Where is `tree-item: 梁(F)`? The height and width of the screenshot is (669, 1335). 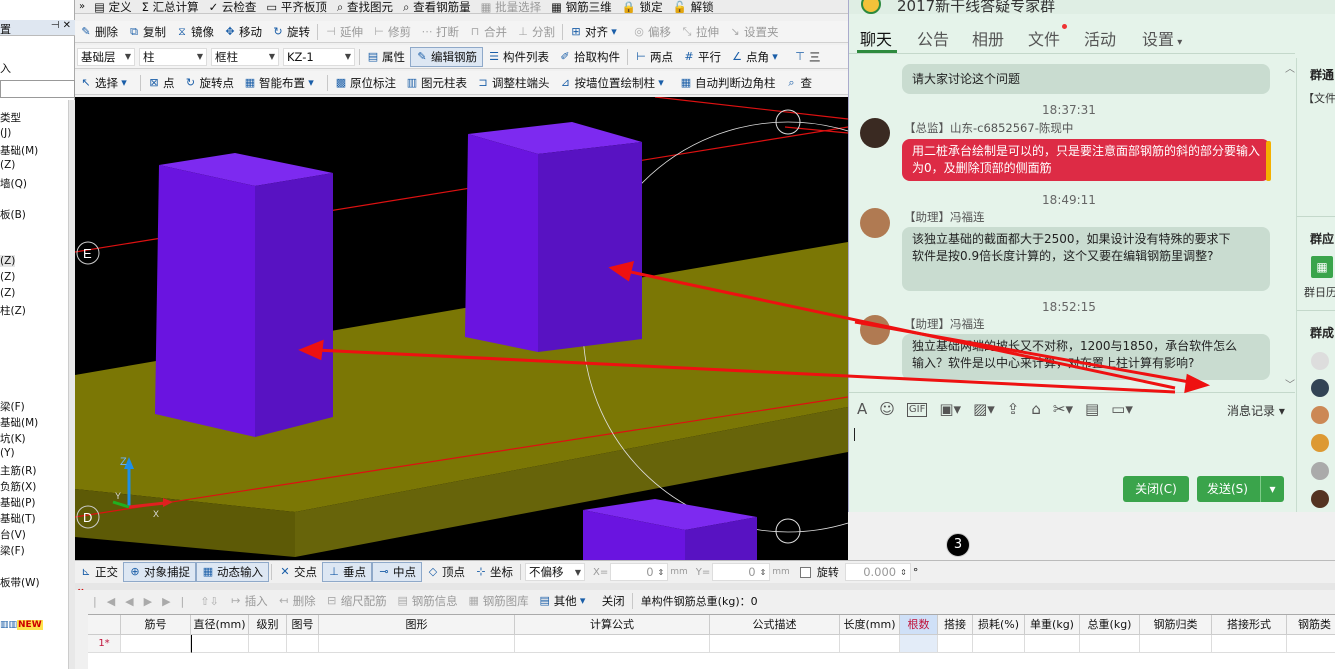 tree-item: 梁(F) is located at coordinates (12, 550).